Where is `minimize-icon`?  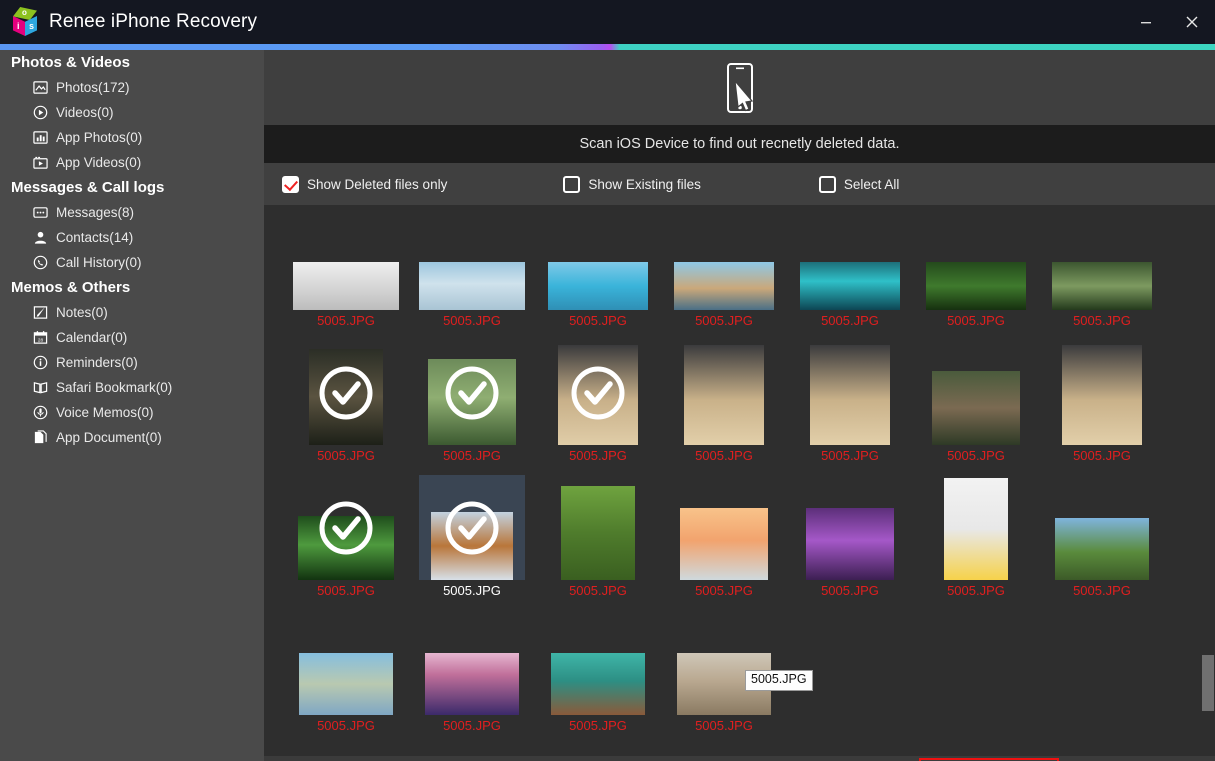 minimize-icon is located at coordinates (1146, 22).